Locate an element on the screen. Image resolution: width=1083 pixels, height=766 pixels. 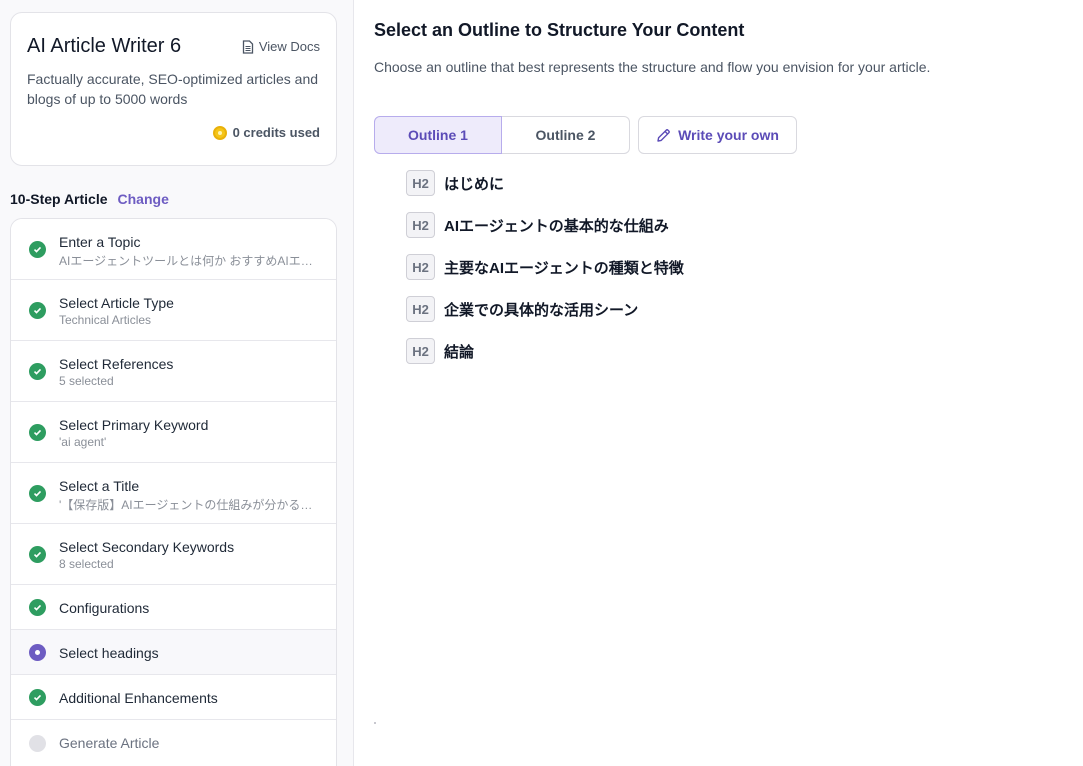
credits-indicator: 0 credits used is located at coordinates (266, 132).